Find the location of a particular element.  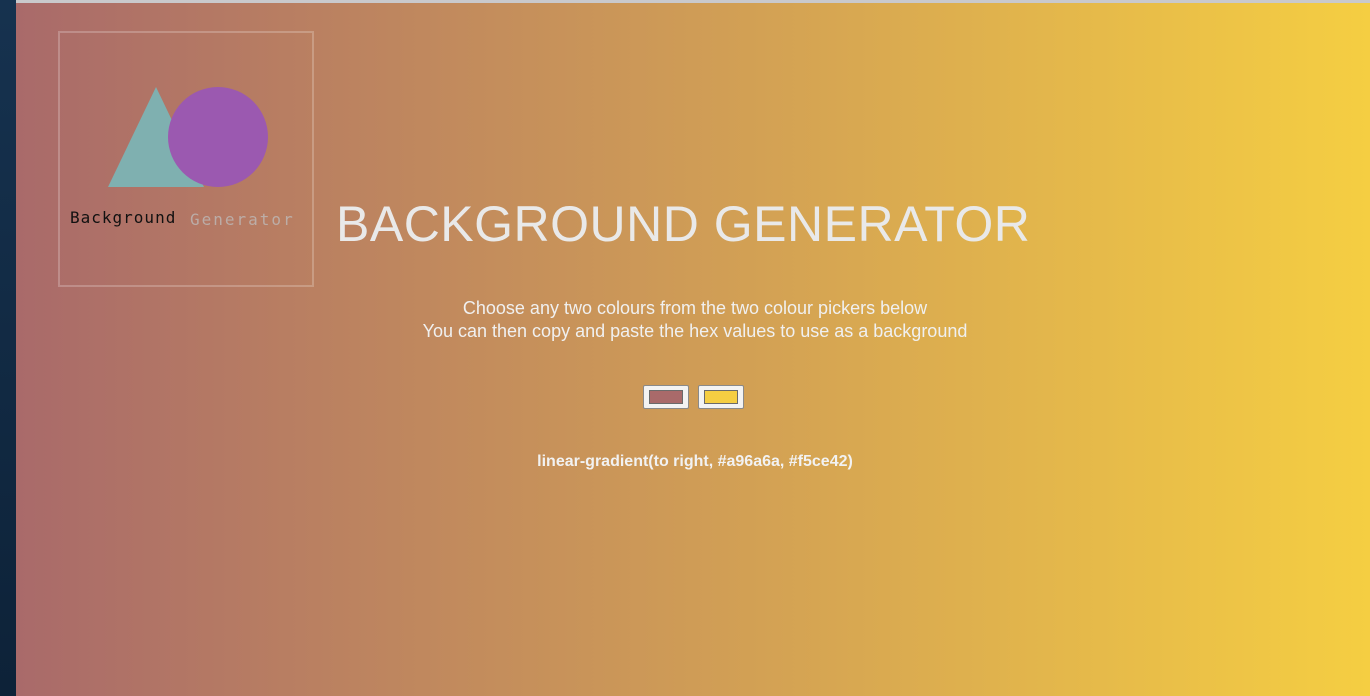

logo: Background Generator is located at coordinates (186, 159).